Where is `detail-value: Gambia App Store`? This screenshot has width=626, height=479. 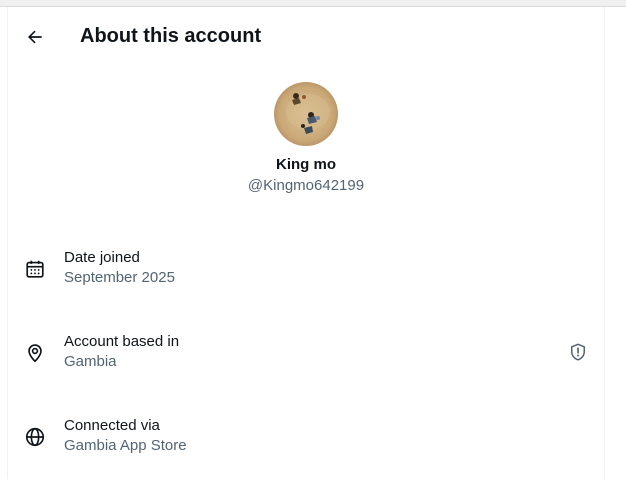
detail-value: Gambia App Store is located at coordinates (125, 445).